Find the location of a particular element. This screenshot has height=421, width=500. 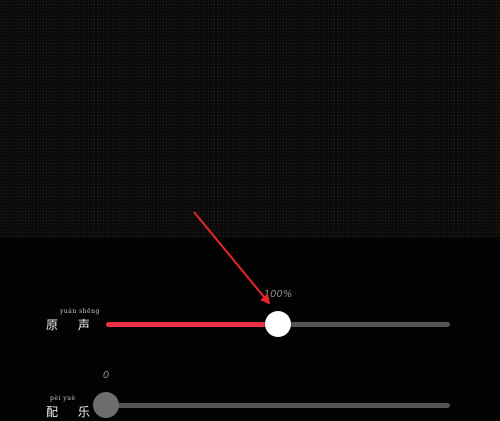

original-sound-slider is located at coordinates (278, 324).